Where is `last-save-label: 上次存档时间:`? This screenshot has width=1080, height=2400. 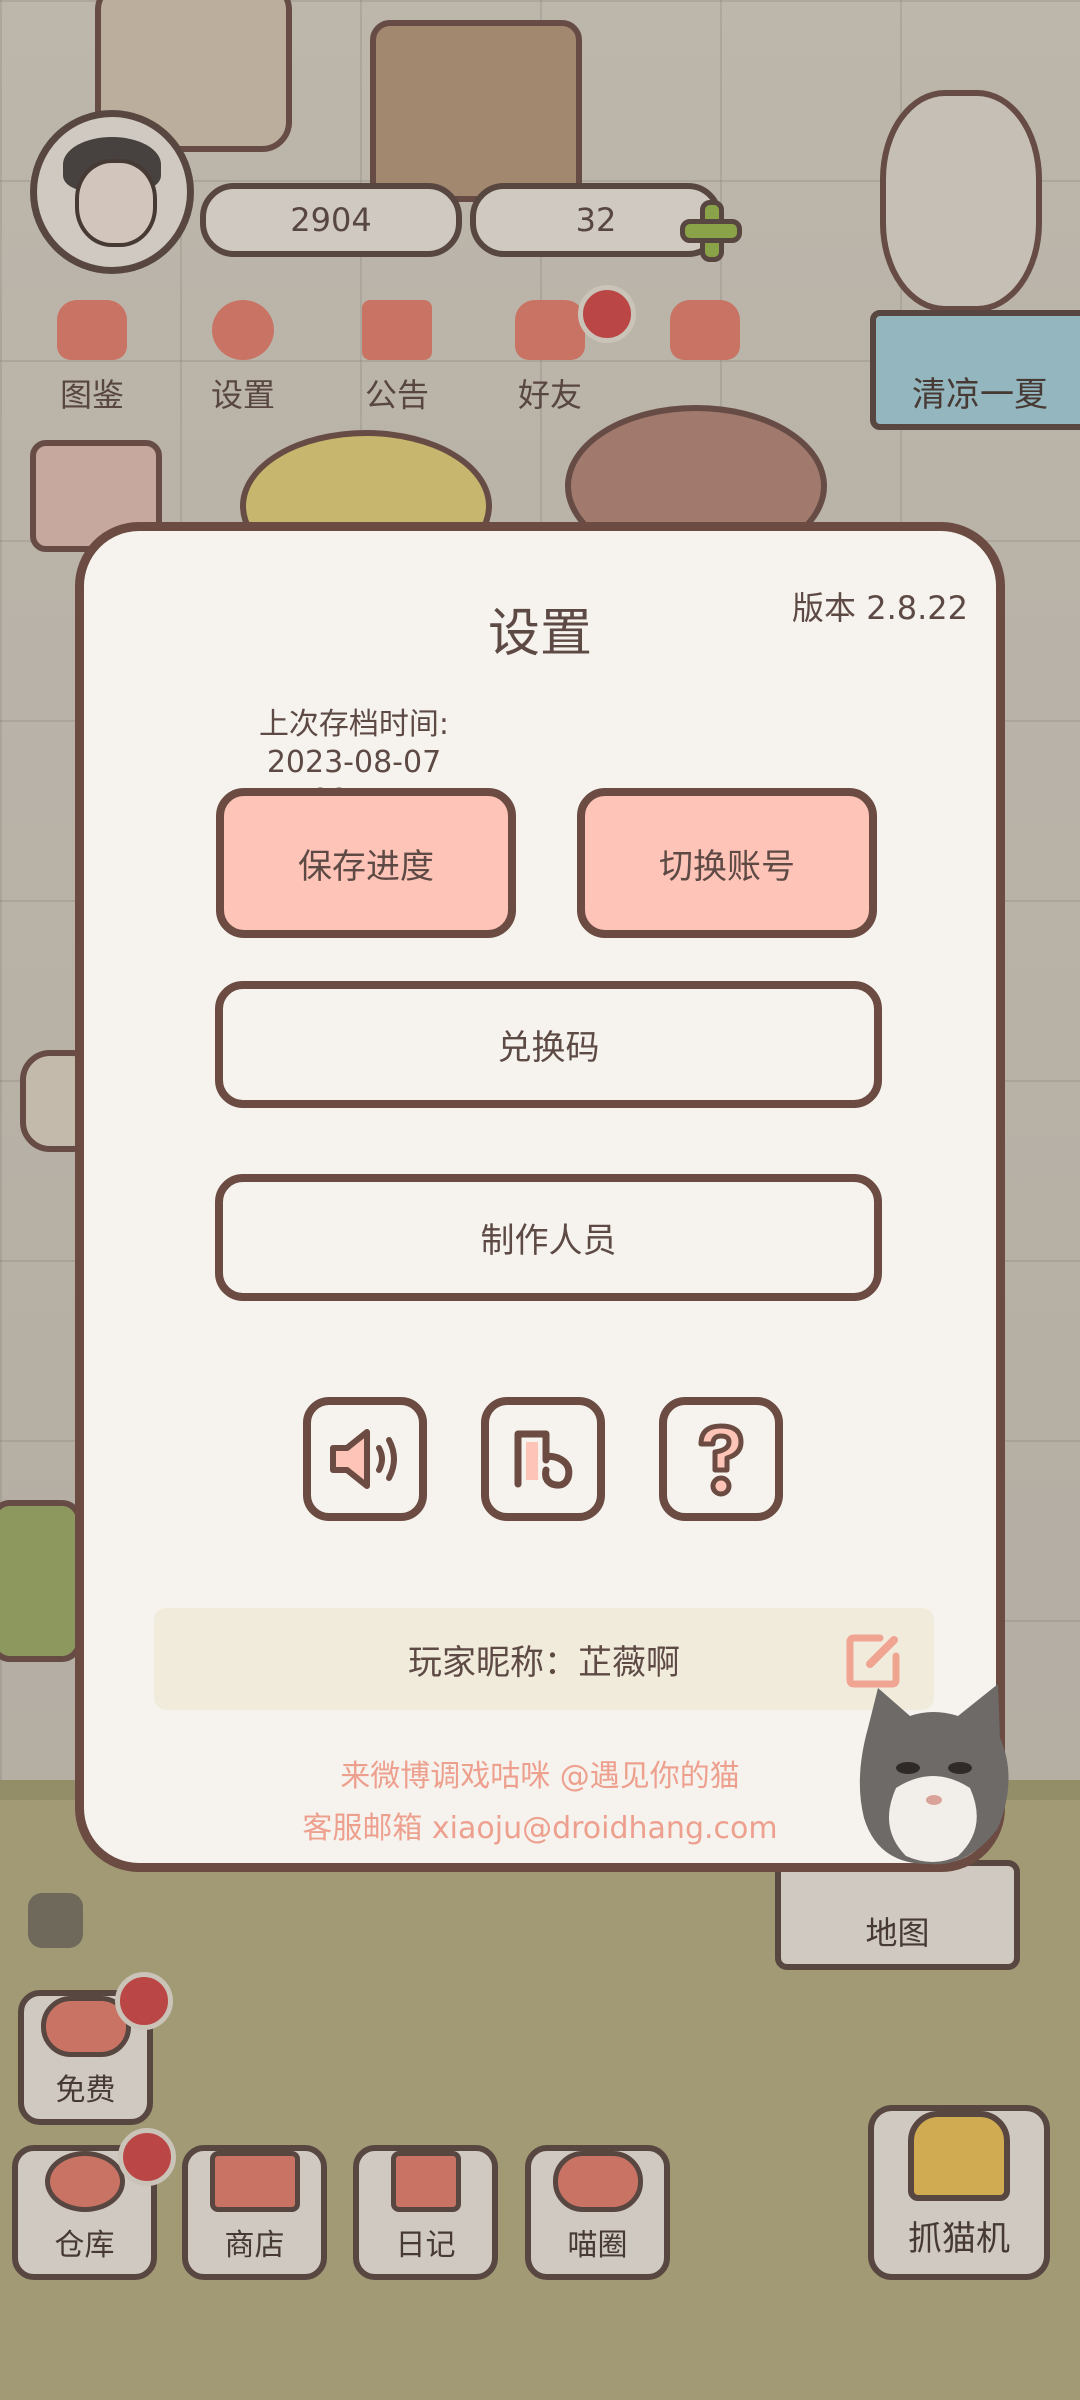 last-save-label: 上次存档时间: is located at coordinates (354, 724).